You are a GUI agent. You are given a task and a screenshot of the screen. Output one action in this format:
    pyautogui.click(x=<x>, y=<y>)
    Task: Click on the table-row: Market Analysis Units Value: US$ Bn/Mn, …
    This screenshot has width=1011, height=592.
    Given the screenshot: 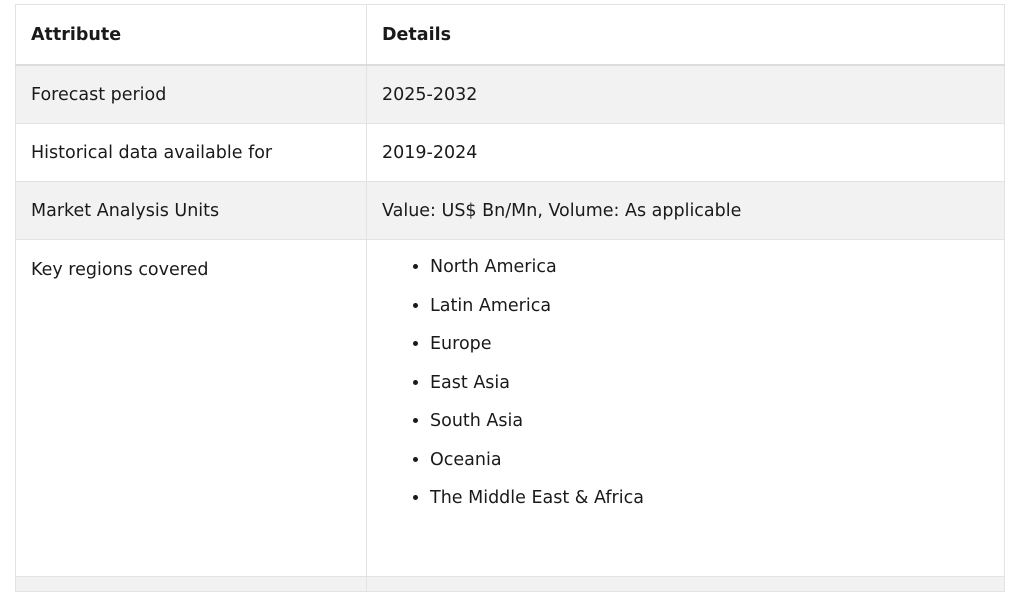 What is the action you would take?
    pyautogui.click(x=510, y=210)
    